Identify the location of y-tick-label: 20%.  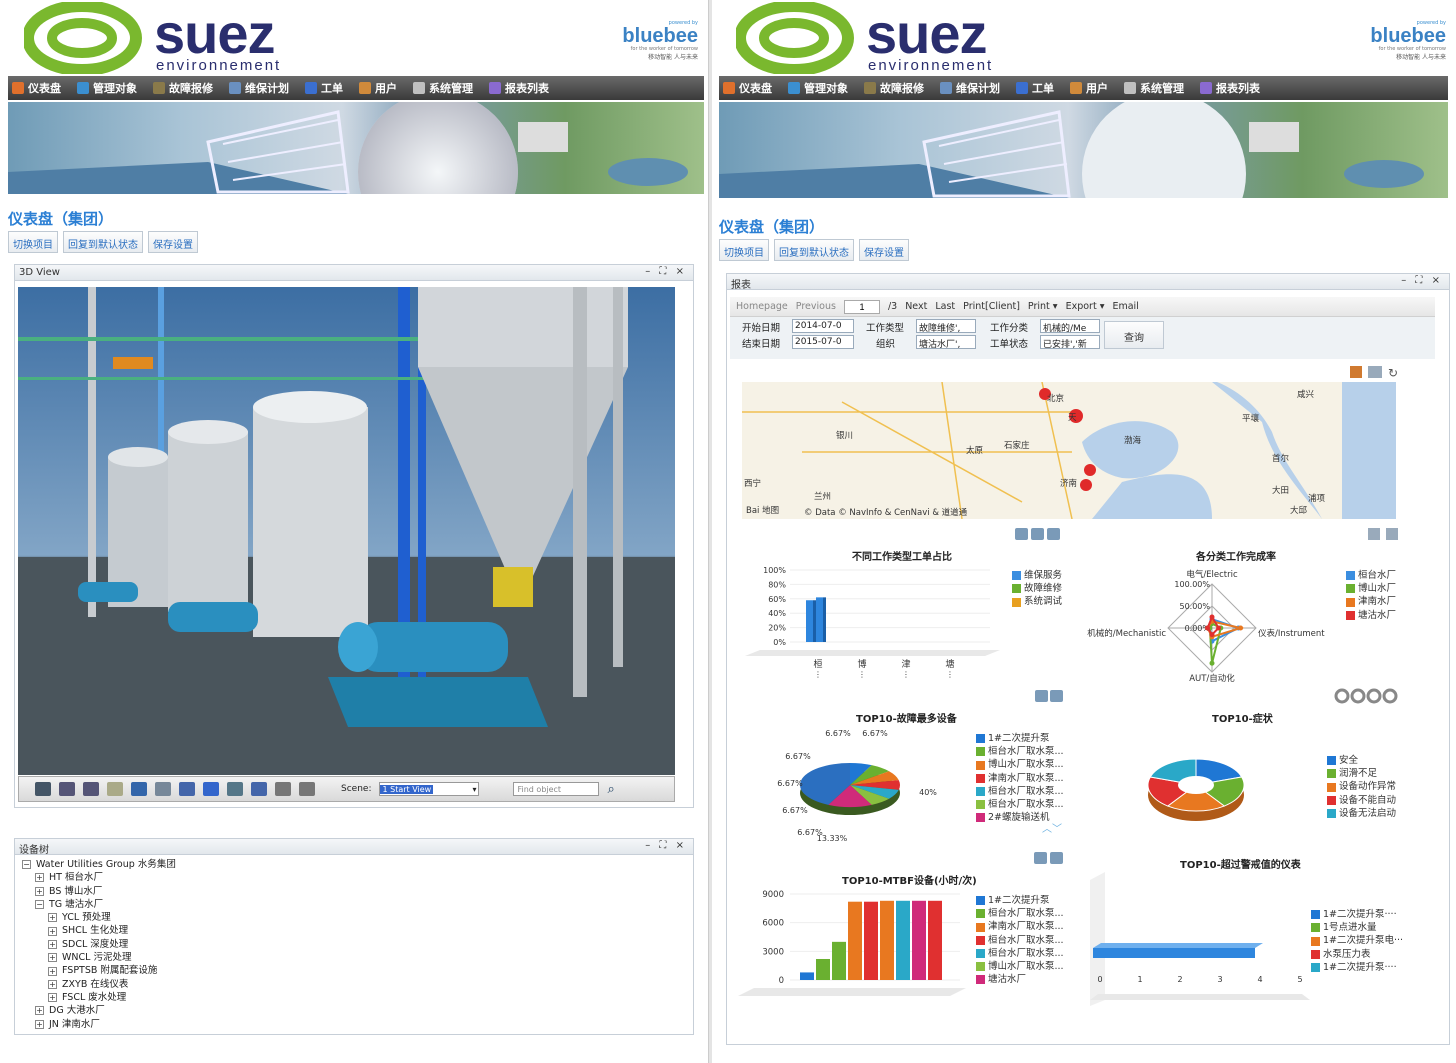
(777, 628).